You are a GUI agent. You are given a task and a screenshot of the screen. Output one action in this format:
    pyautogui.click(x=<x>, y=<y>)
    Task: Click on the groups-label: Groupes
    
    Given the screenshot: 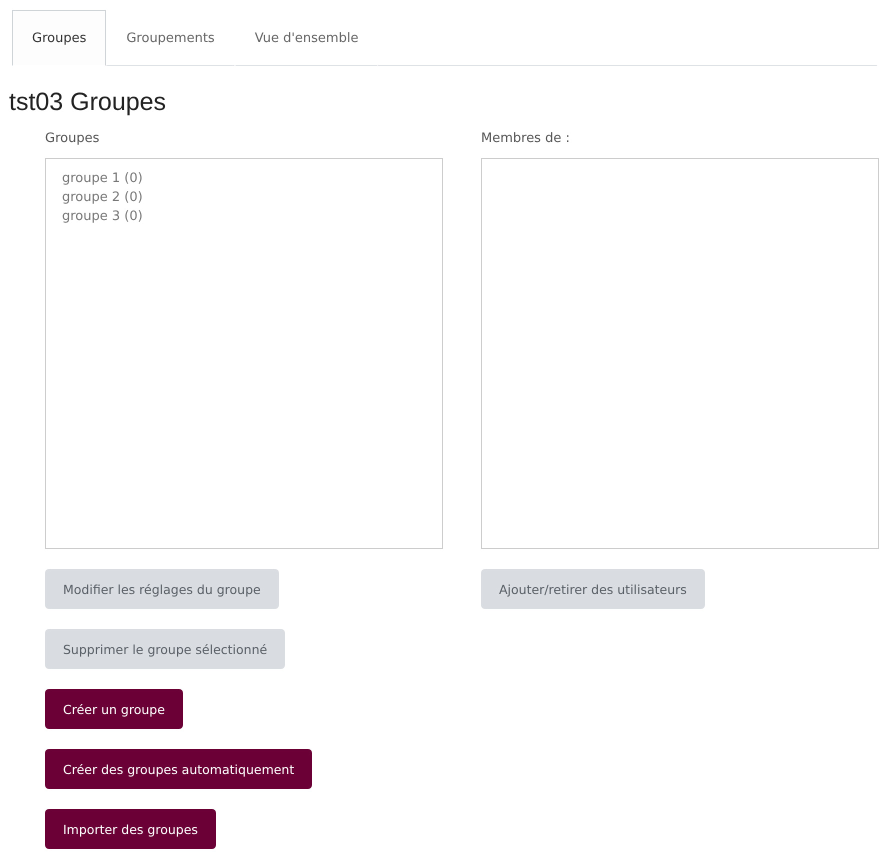 What is the action you would take?
    pyautogui.click(x=72, y=138)
    